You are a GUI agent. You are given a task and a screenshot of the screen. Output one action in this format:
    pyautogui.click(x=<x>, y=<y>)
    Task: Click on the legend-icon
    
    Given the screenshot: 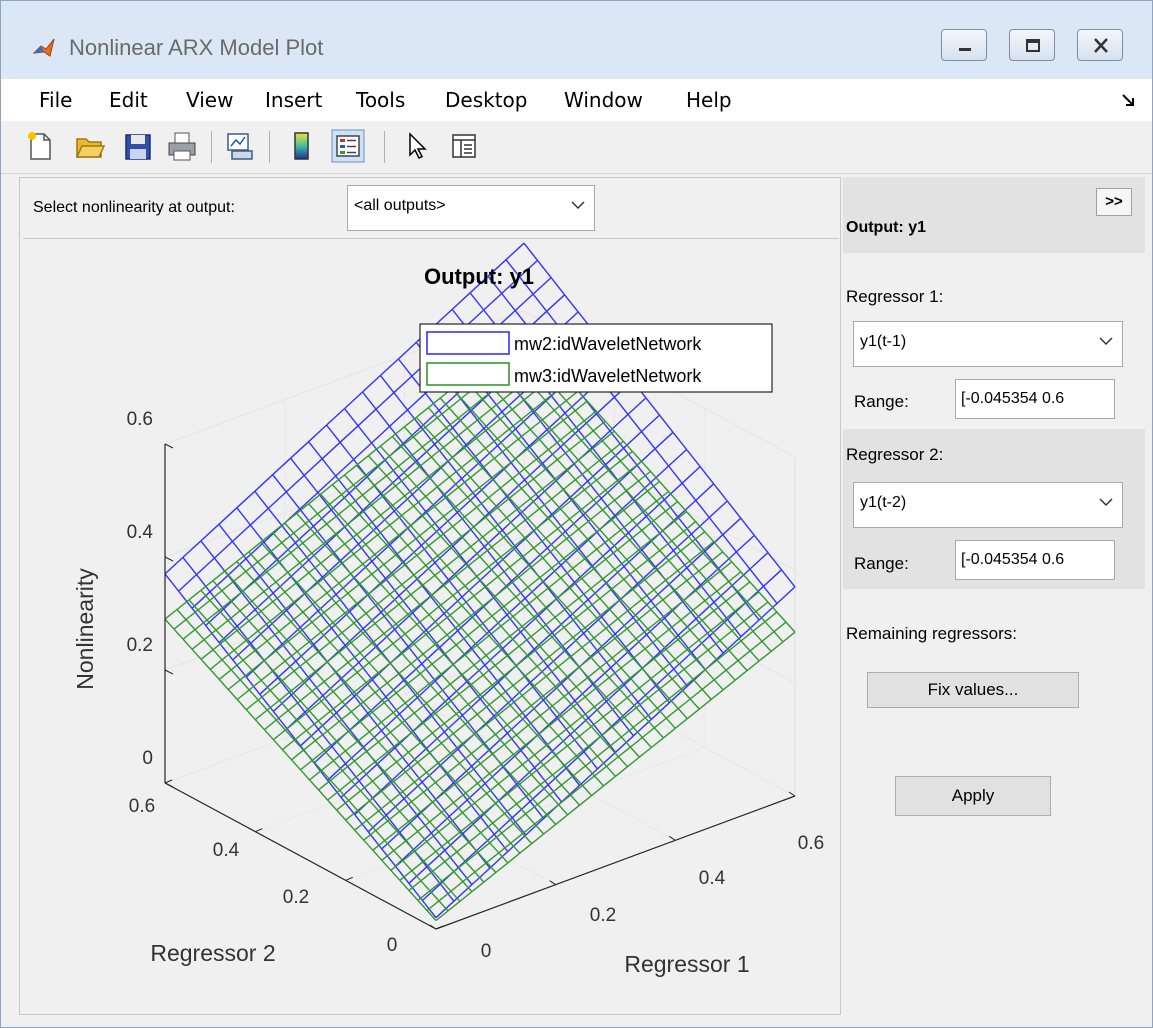 What is the action you would take?
    pyautogui.click(x=348, y=146)
    